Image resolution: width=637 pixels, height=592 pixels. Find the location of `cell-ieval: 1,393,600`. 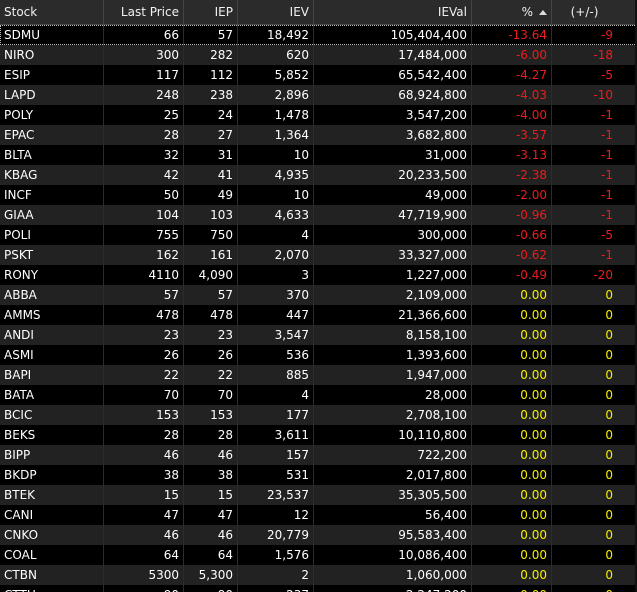

cell-ieval: 1,393,600 is located at coordinates (393, 355).